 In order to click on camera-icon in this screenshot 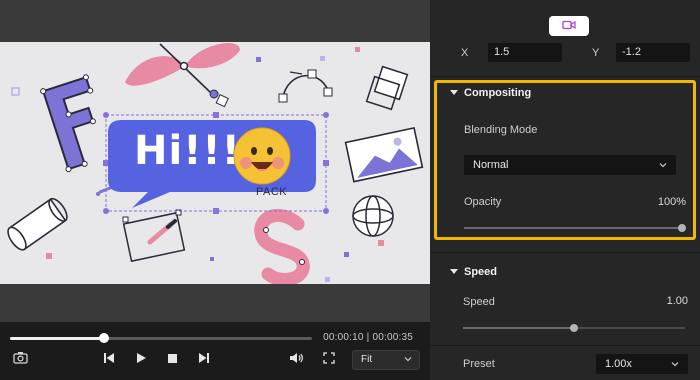, I will do `click(20, 360)`.